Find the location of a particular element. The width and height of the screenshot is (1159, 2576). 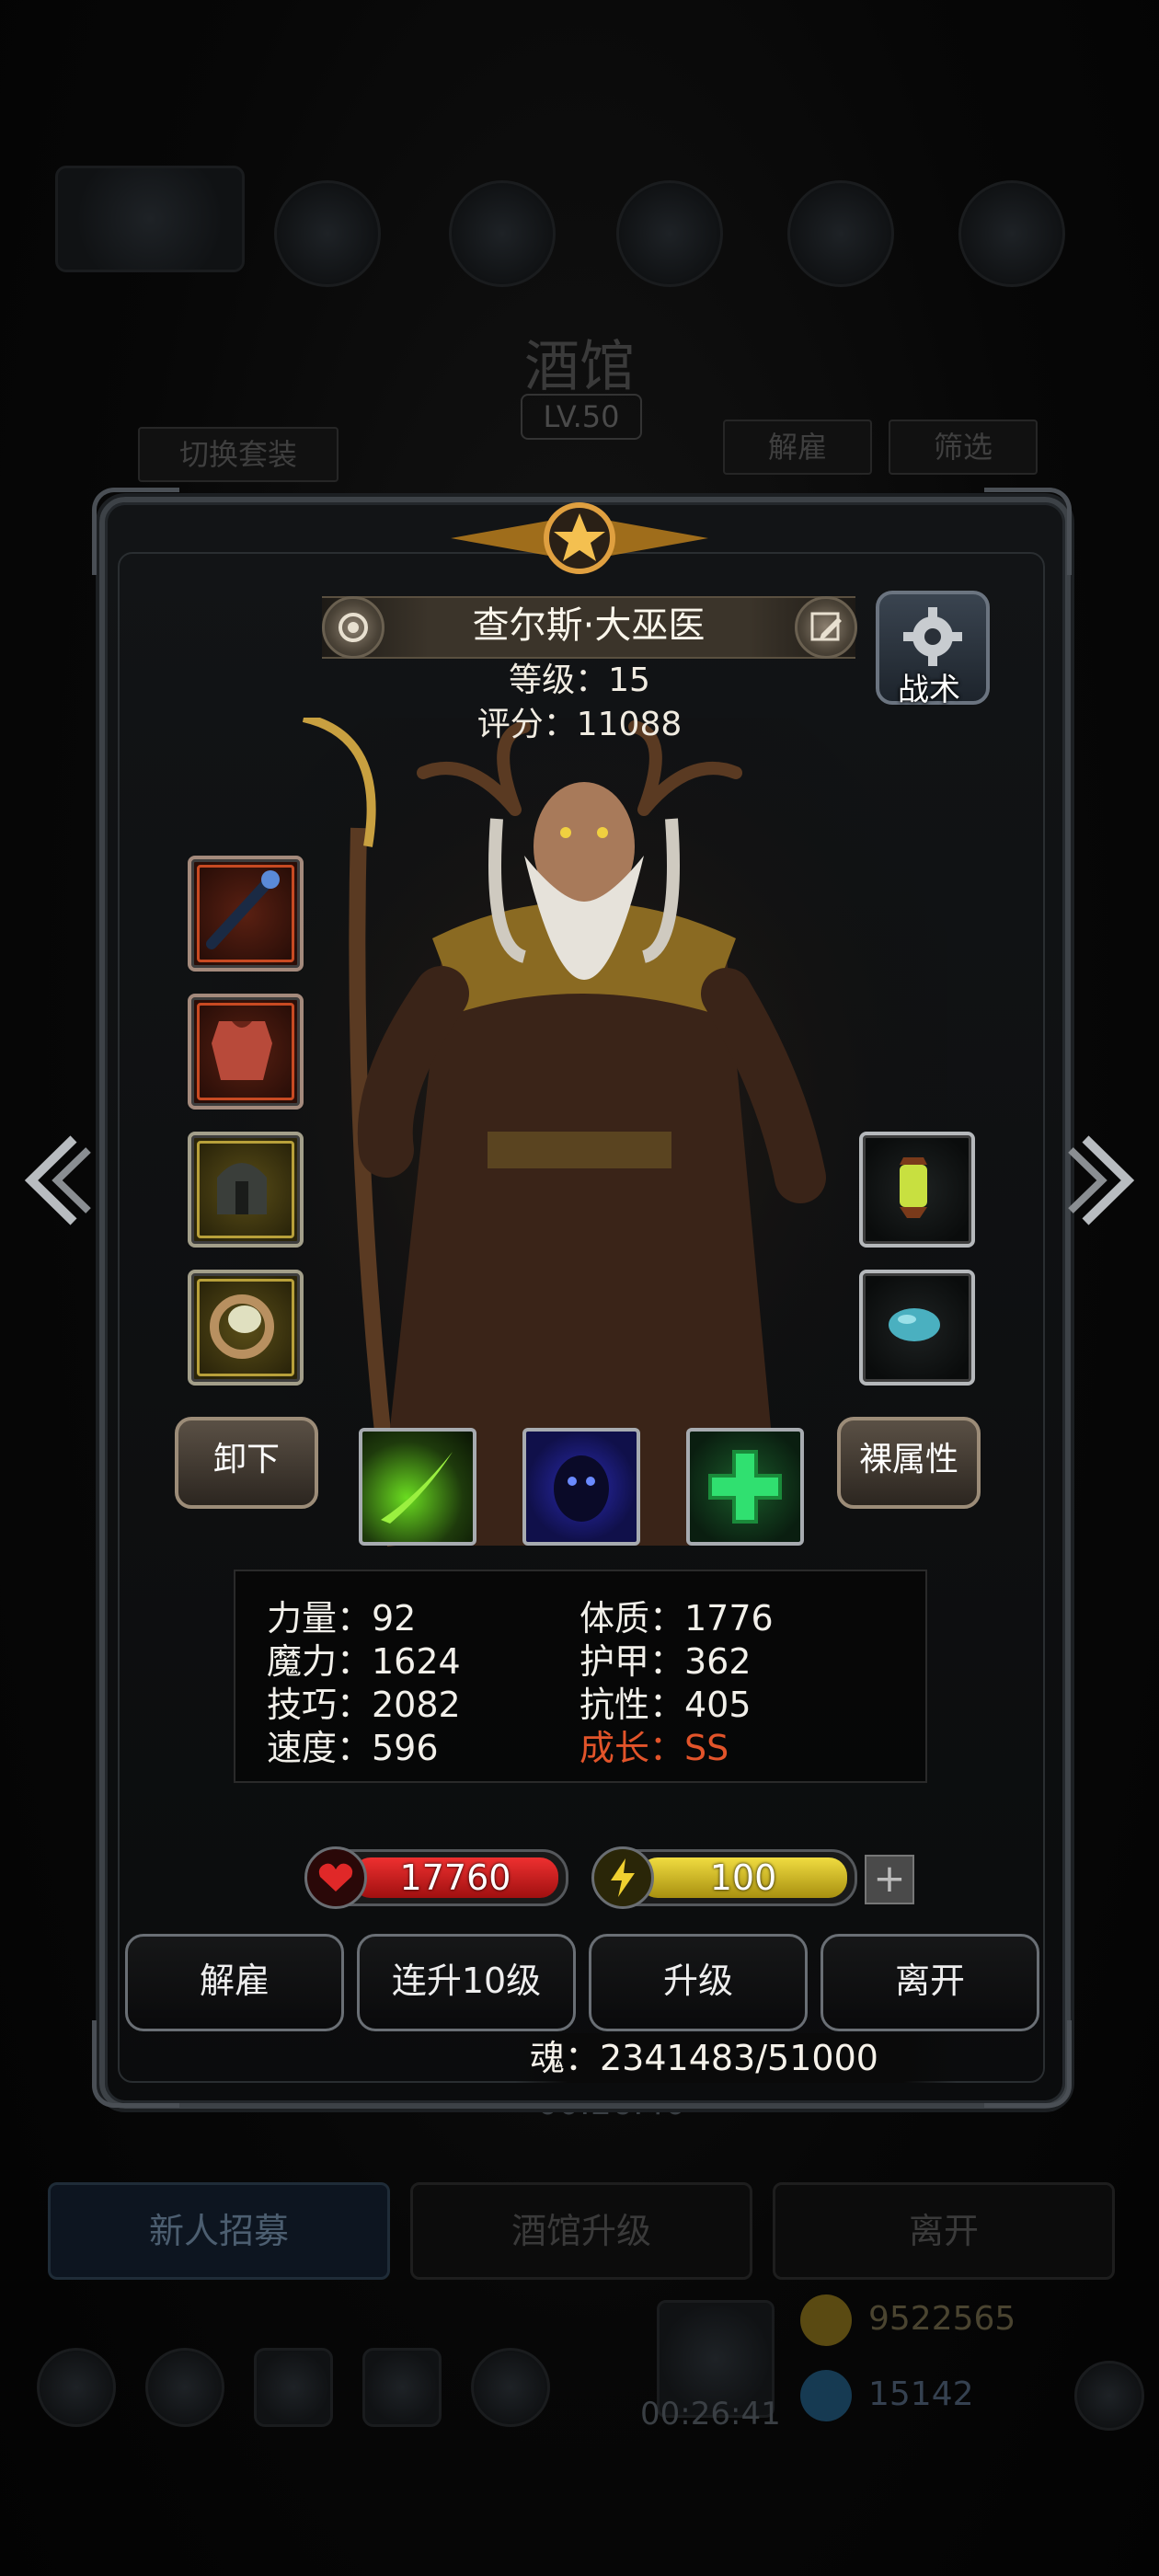

soul-counter: 魂：2341483/51000 is located at coordinates (736, 2058).